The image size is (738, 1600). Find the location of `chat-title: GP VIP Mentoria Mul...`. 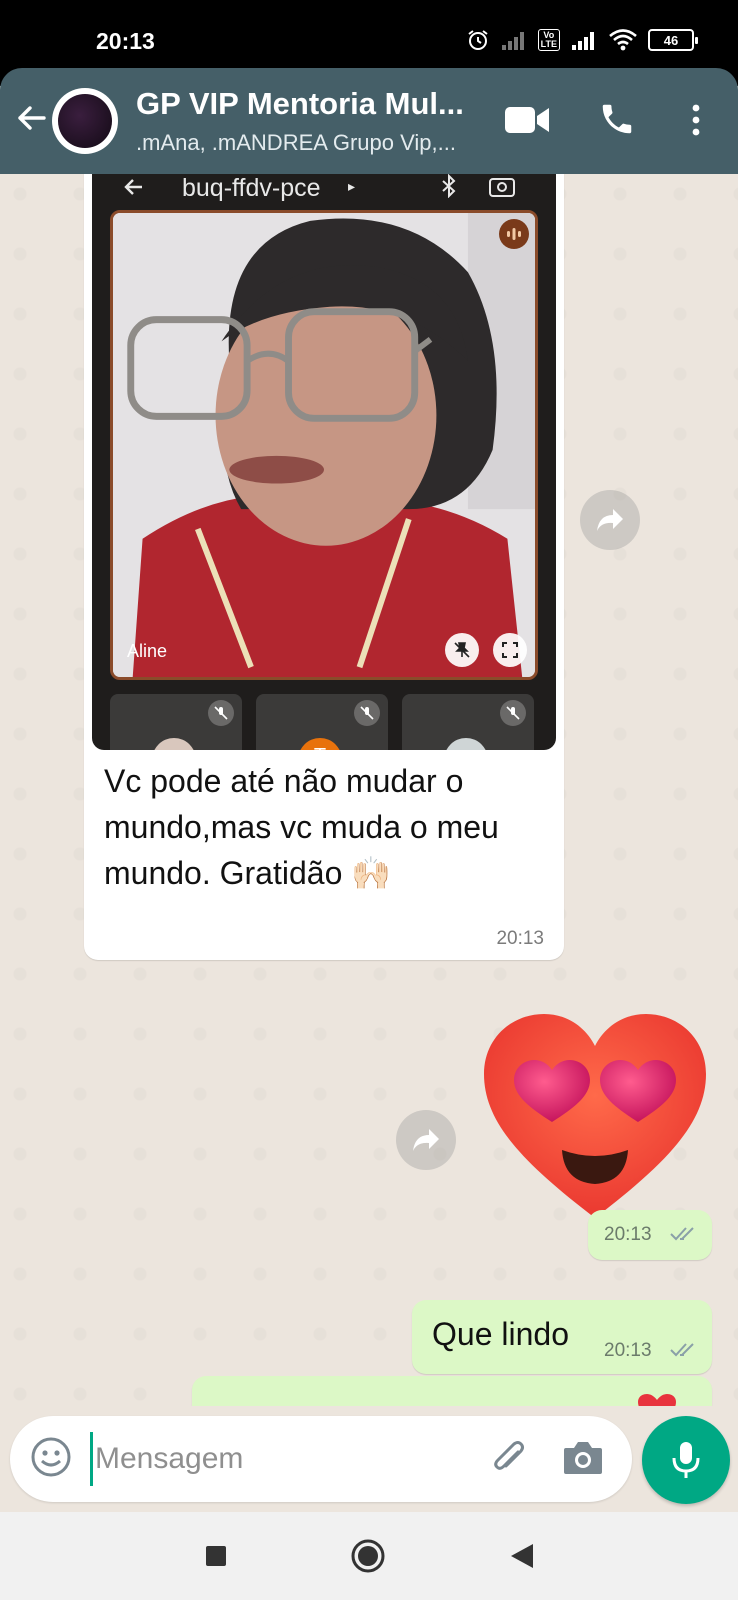

chat-title: GP VIP Mentoria Mul... is located at coordinates (311, 104).